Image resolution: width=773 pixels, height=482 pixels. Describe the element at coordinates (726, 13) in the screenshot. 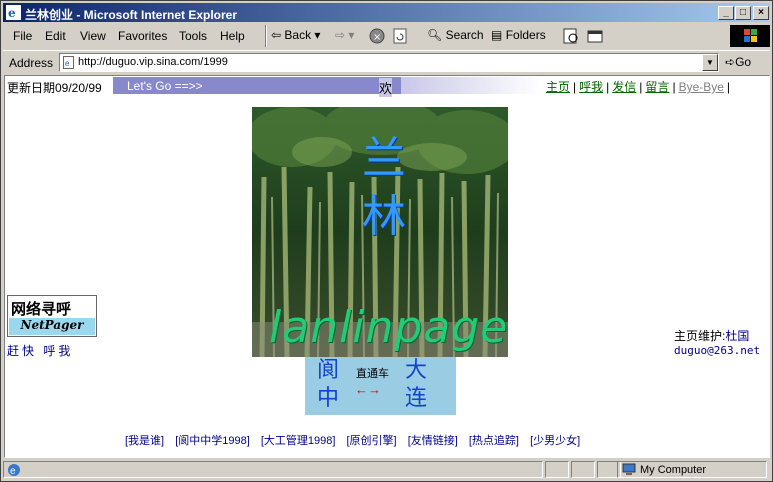

I see `minimize-button: _` at that location.